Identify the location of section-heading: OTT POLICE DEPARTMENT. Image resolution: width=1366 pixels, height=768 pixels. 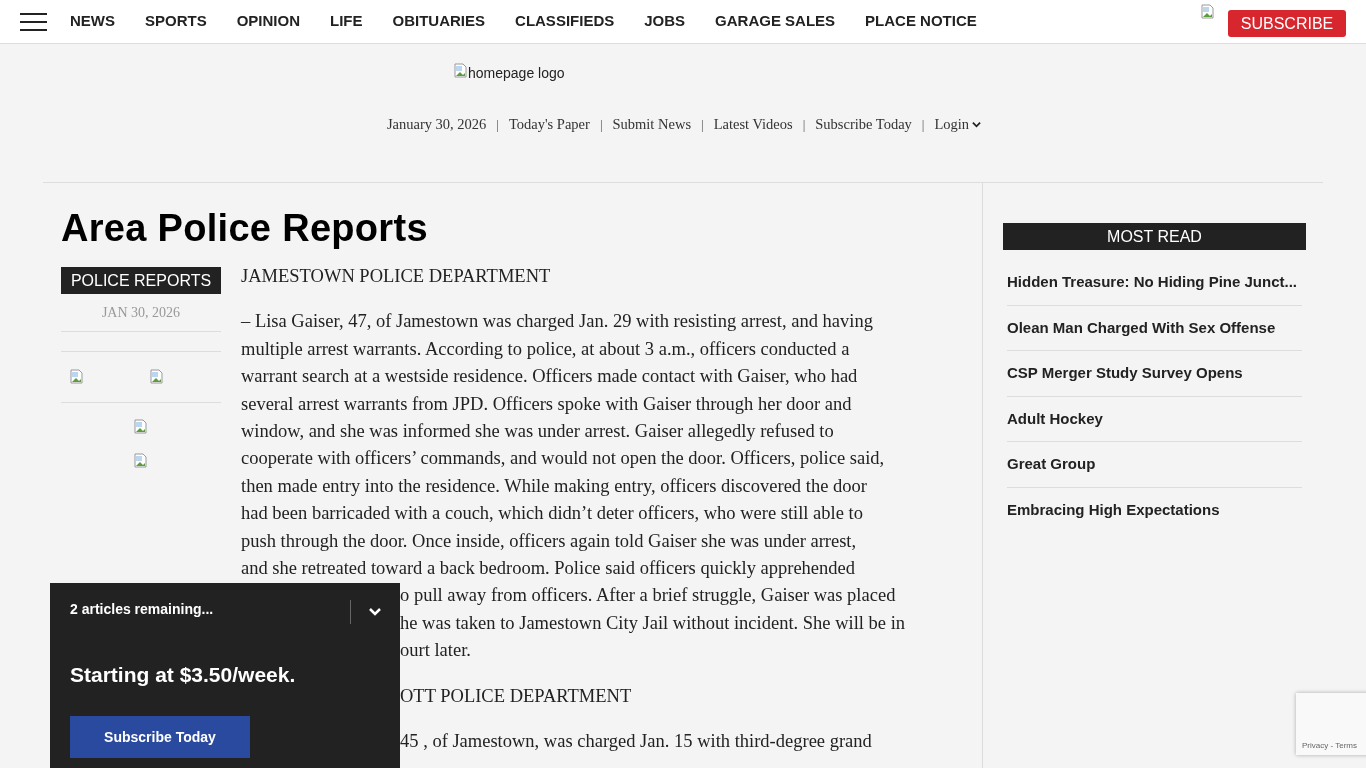
(516, 696).